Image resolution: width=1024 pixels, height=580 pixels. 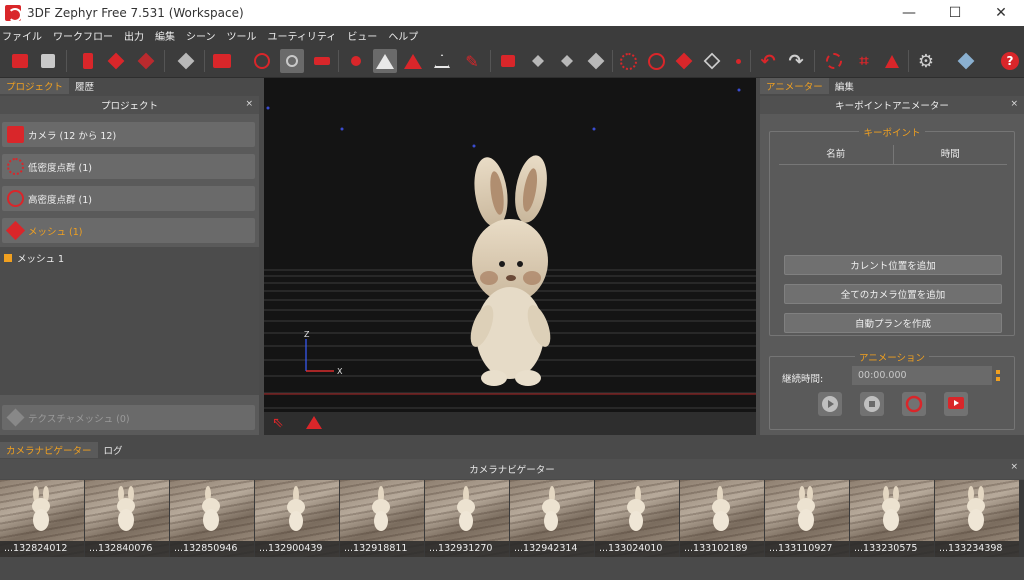 What do you see at coordinates (909, 13) in the screenshot?
I see `minimize-button: —` at bounding box center [909, 13].